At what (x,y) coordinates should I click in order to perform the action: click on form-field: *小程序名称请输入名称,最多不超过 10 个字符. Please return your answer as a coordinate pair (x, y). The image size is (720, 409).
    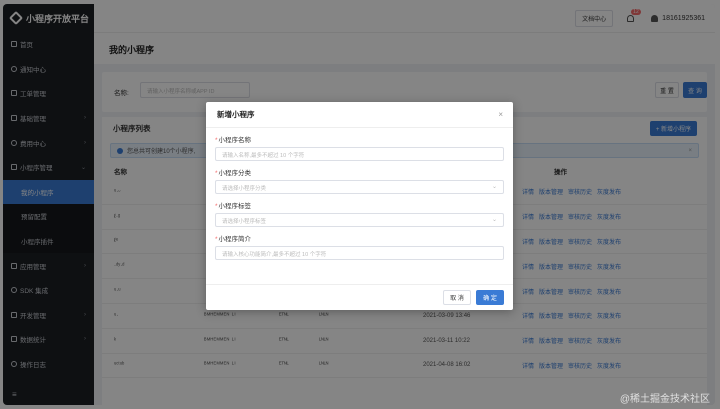
    Looking at the image, I should click on (359, 147).